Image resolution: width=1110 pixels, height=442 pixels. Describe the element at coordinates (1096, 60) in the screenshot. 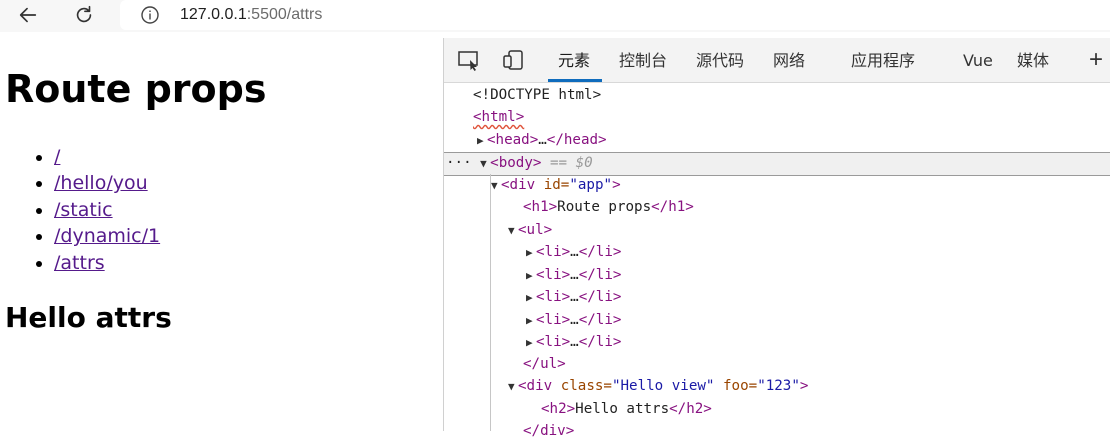

I see `add-tab-icon: +` at that location.